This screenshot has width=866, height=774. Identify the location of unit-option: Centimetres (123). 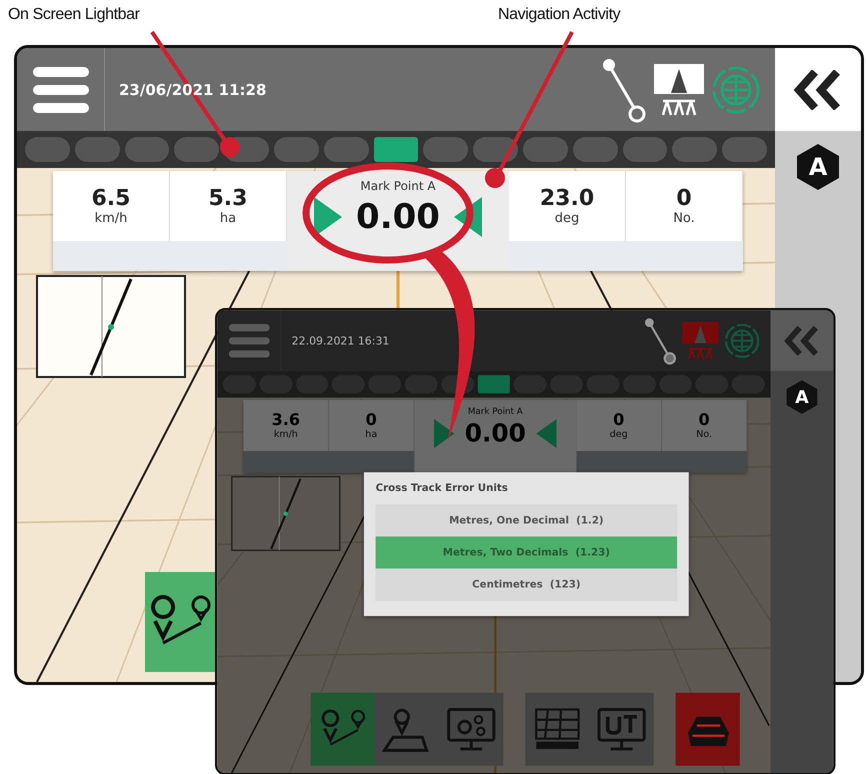
(527, 584).